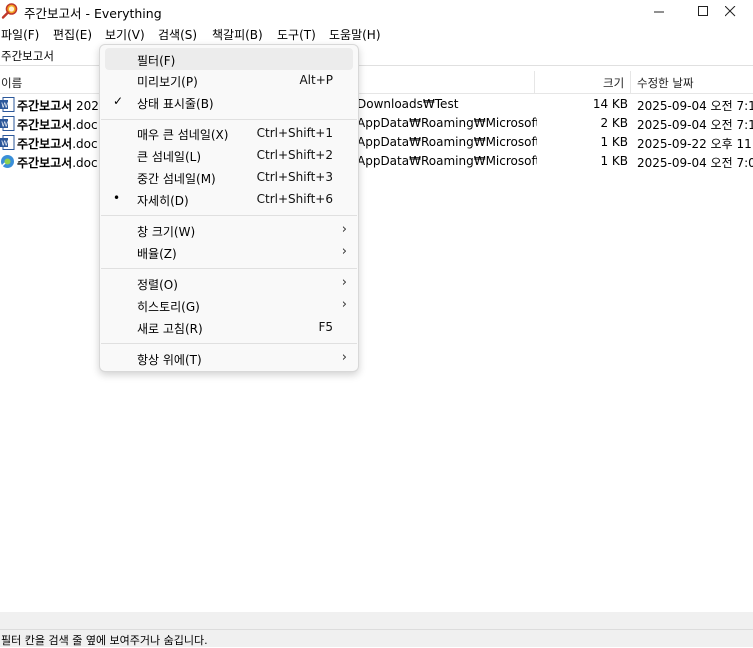 This screenshot has width=753, height=648. What do you see at coordinates (157, 254) in the screenshot?
I see `menu-item-label: 배율(Z)` at bounding box center [157, 254].